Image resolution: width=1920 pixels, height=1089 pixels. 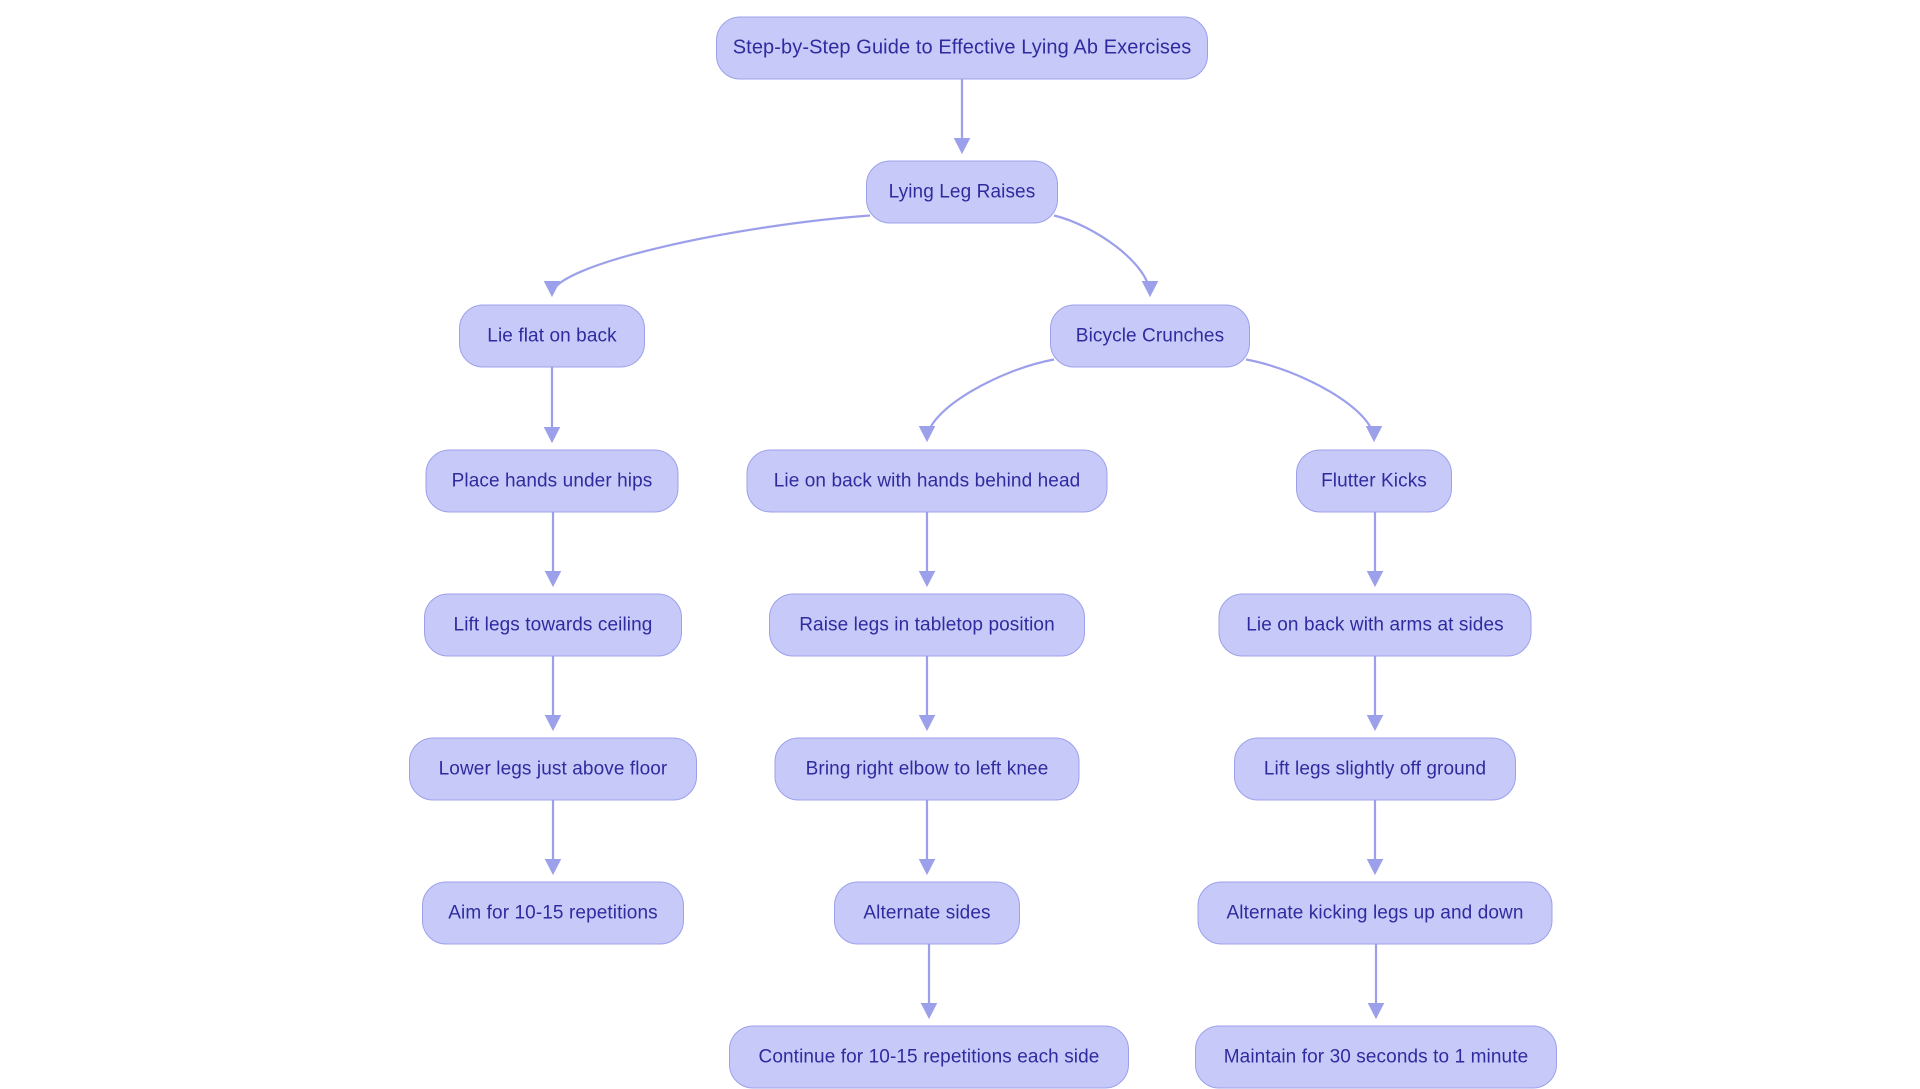 I want to click on flowchart-node: Lower legs just above floor, so click(x=553, y=769).